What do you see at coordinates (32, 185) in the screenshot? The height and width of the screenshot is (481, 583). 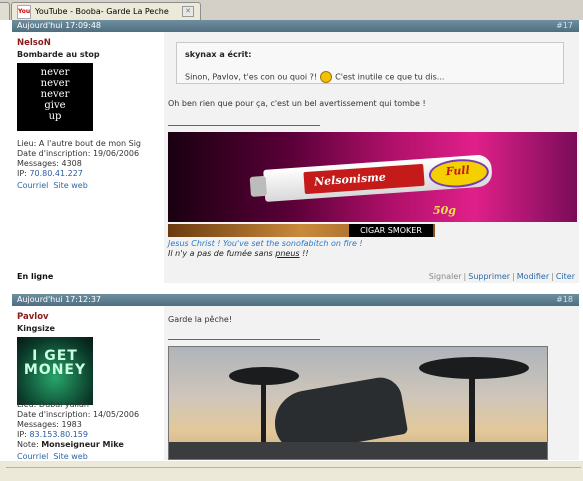 I see `email-link: Courriel` at bounding box center [32, 185].